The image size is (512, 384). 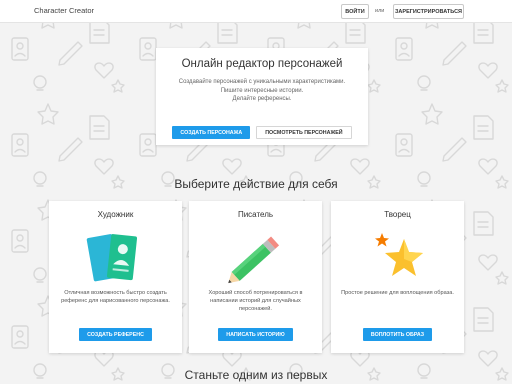 What do you see at coordinates (112, 258) in the screenshot?
I see `id-cards-icon` at bounding box center [112, 258].